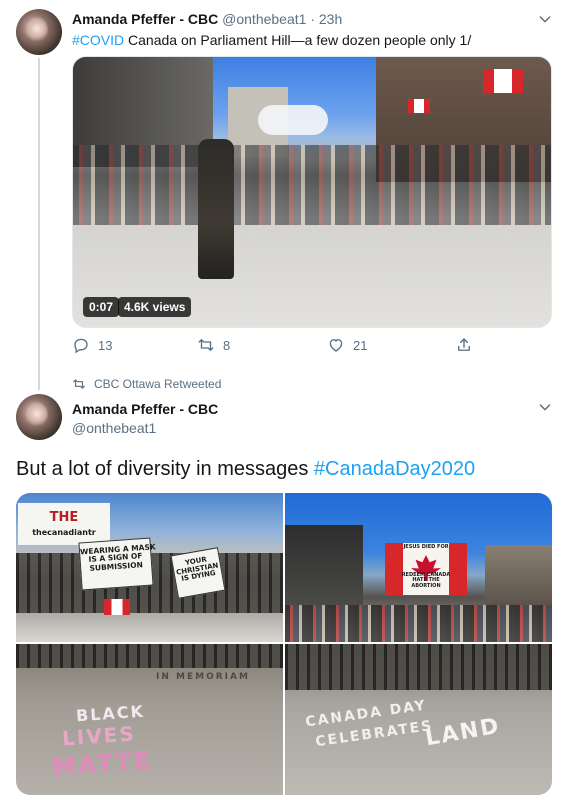 Image resolution: width=567 pixels, height=800 pixels. I want to click on photo-4: CANADA DAY CELEBRATES LAND, so click(418, 719).